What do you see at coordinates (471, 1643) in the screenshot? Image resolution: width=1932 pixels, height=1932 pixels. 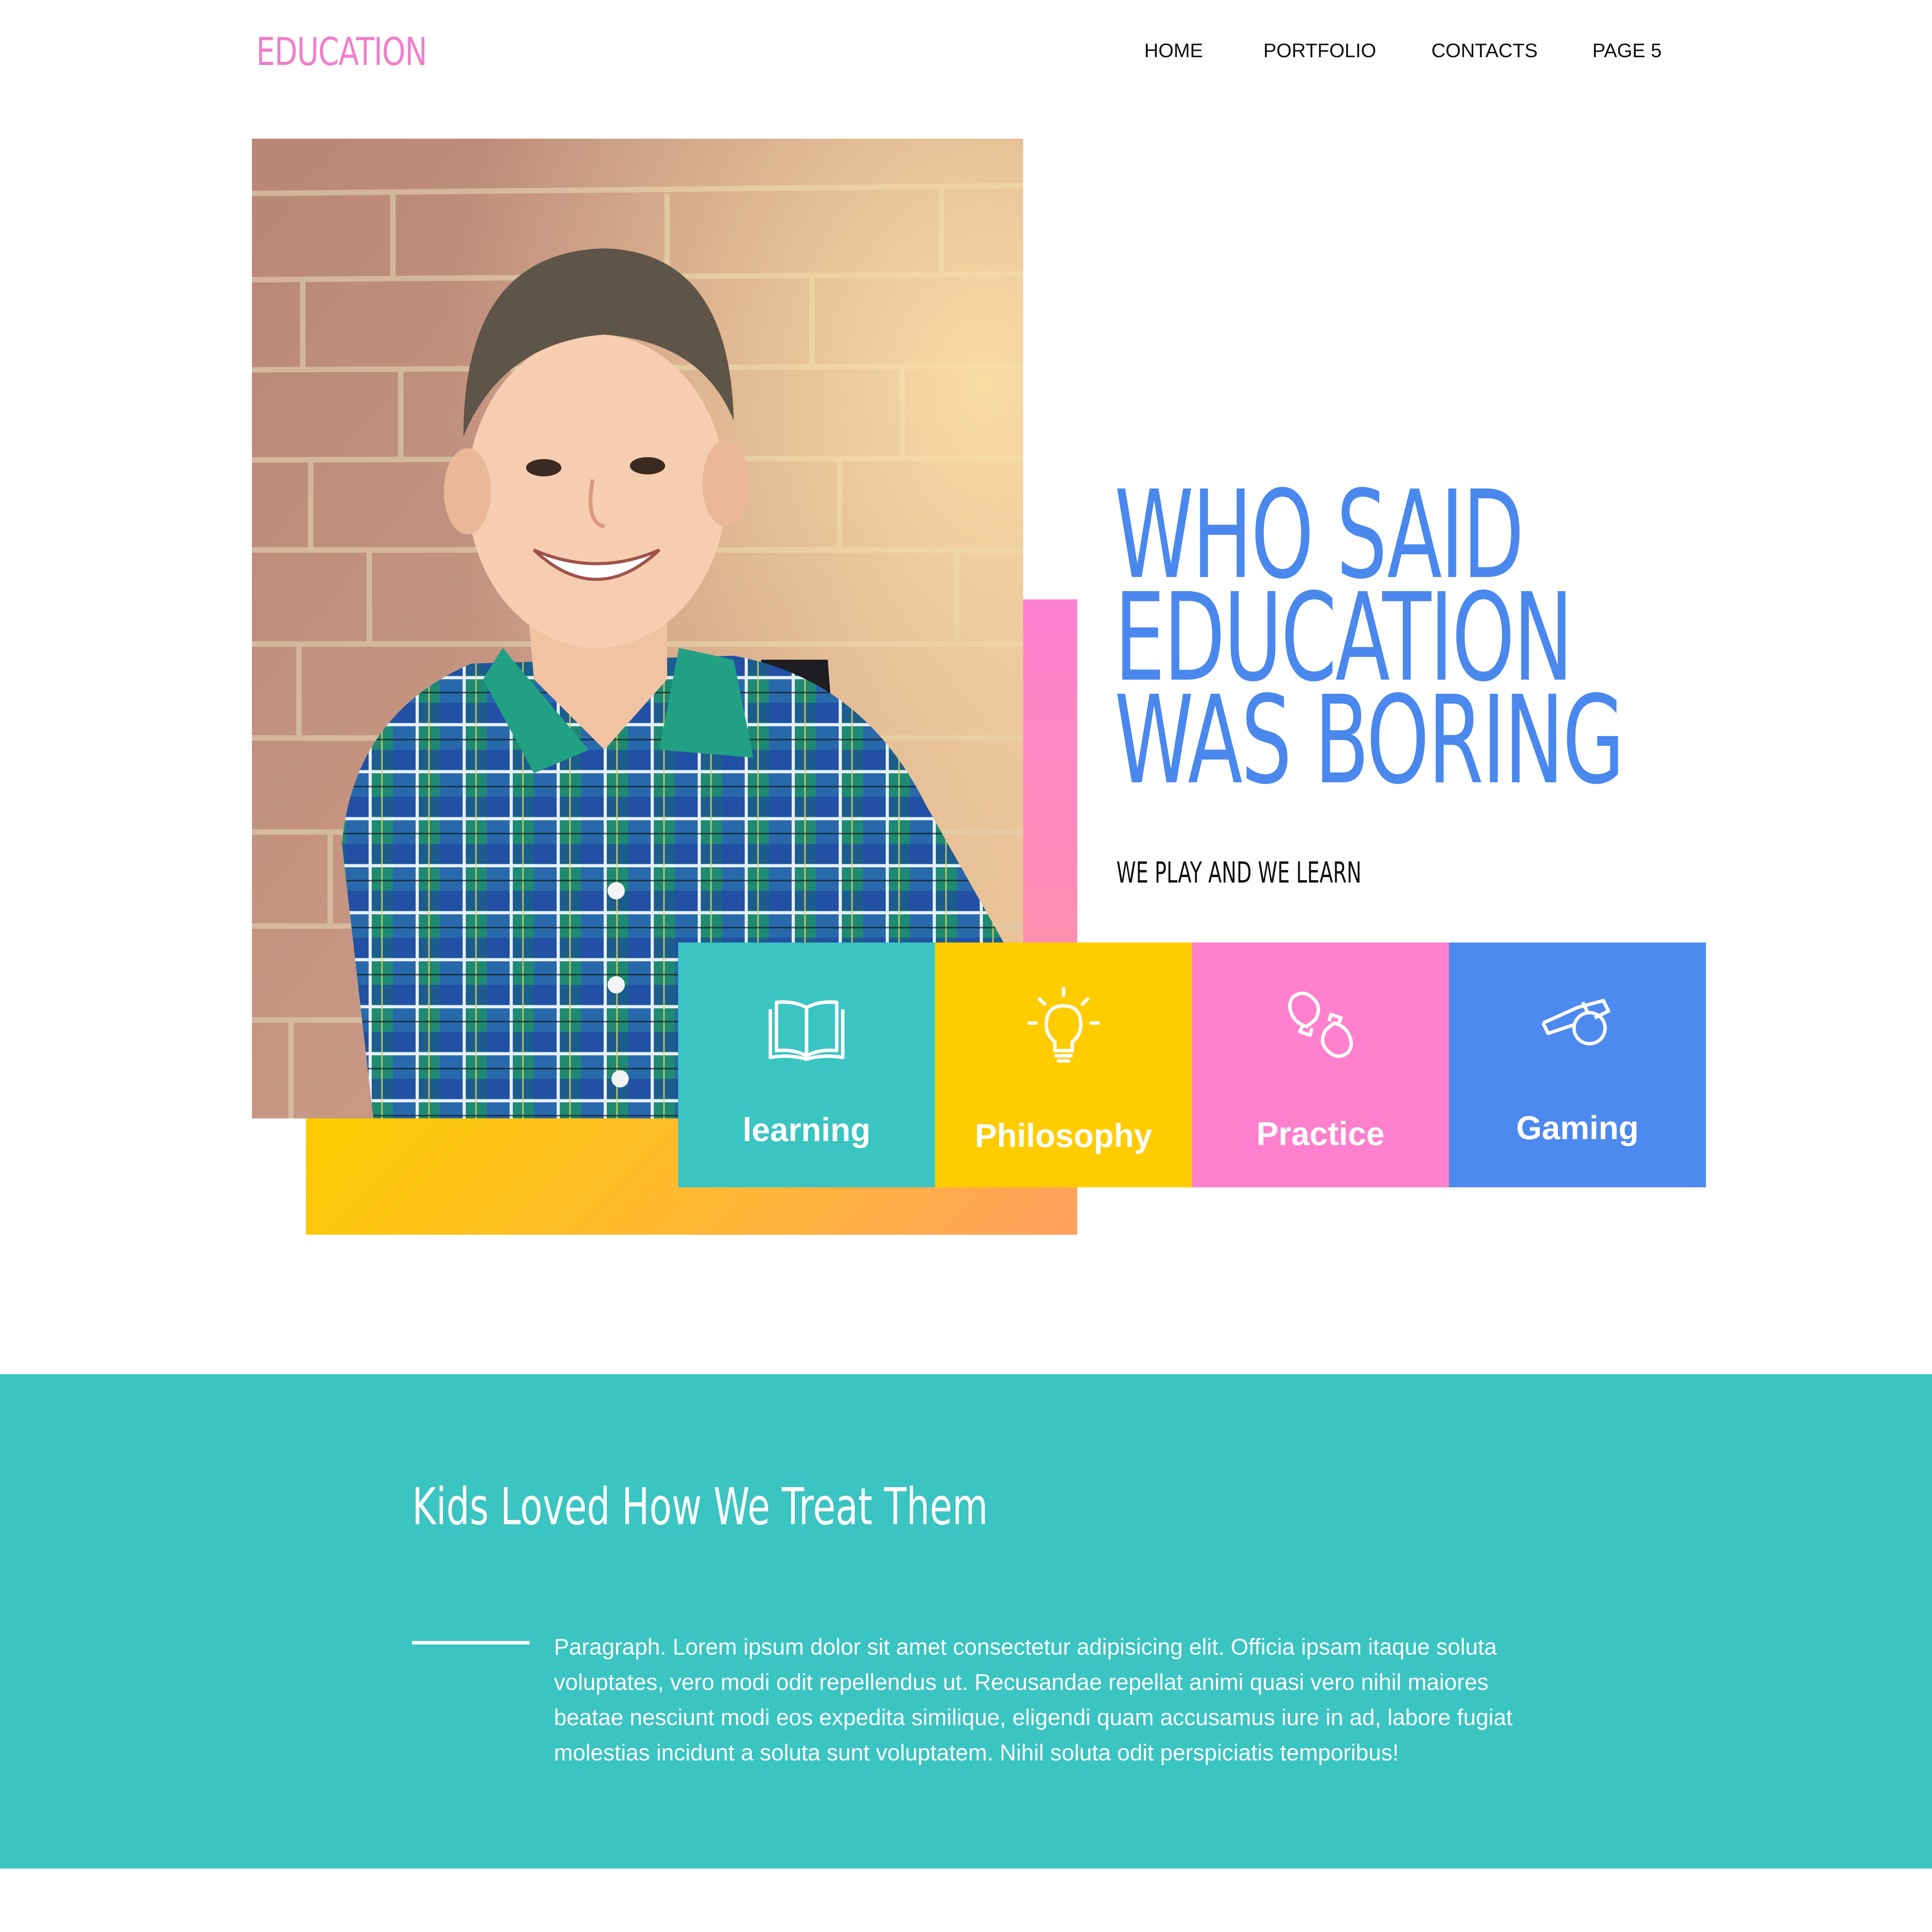 I see `testimonial-divider` at bounding box center [471, 1643].